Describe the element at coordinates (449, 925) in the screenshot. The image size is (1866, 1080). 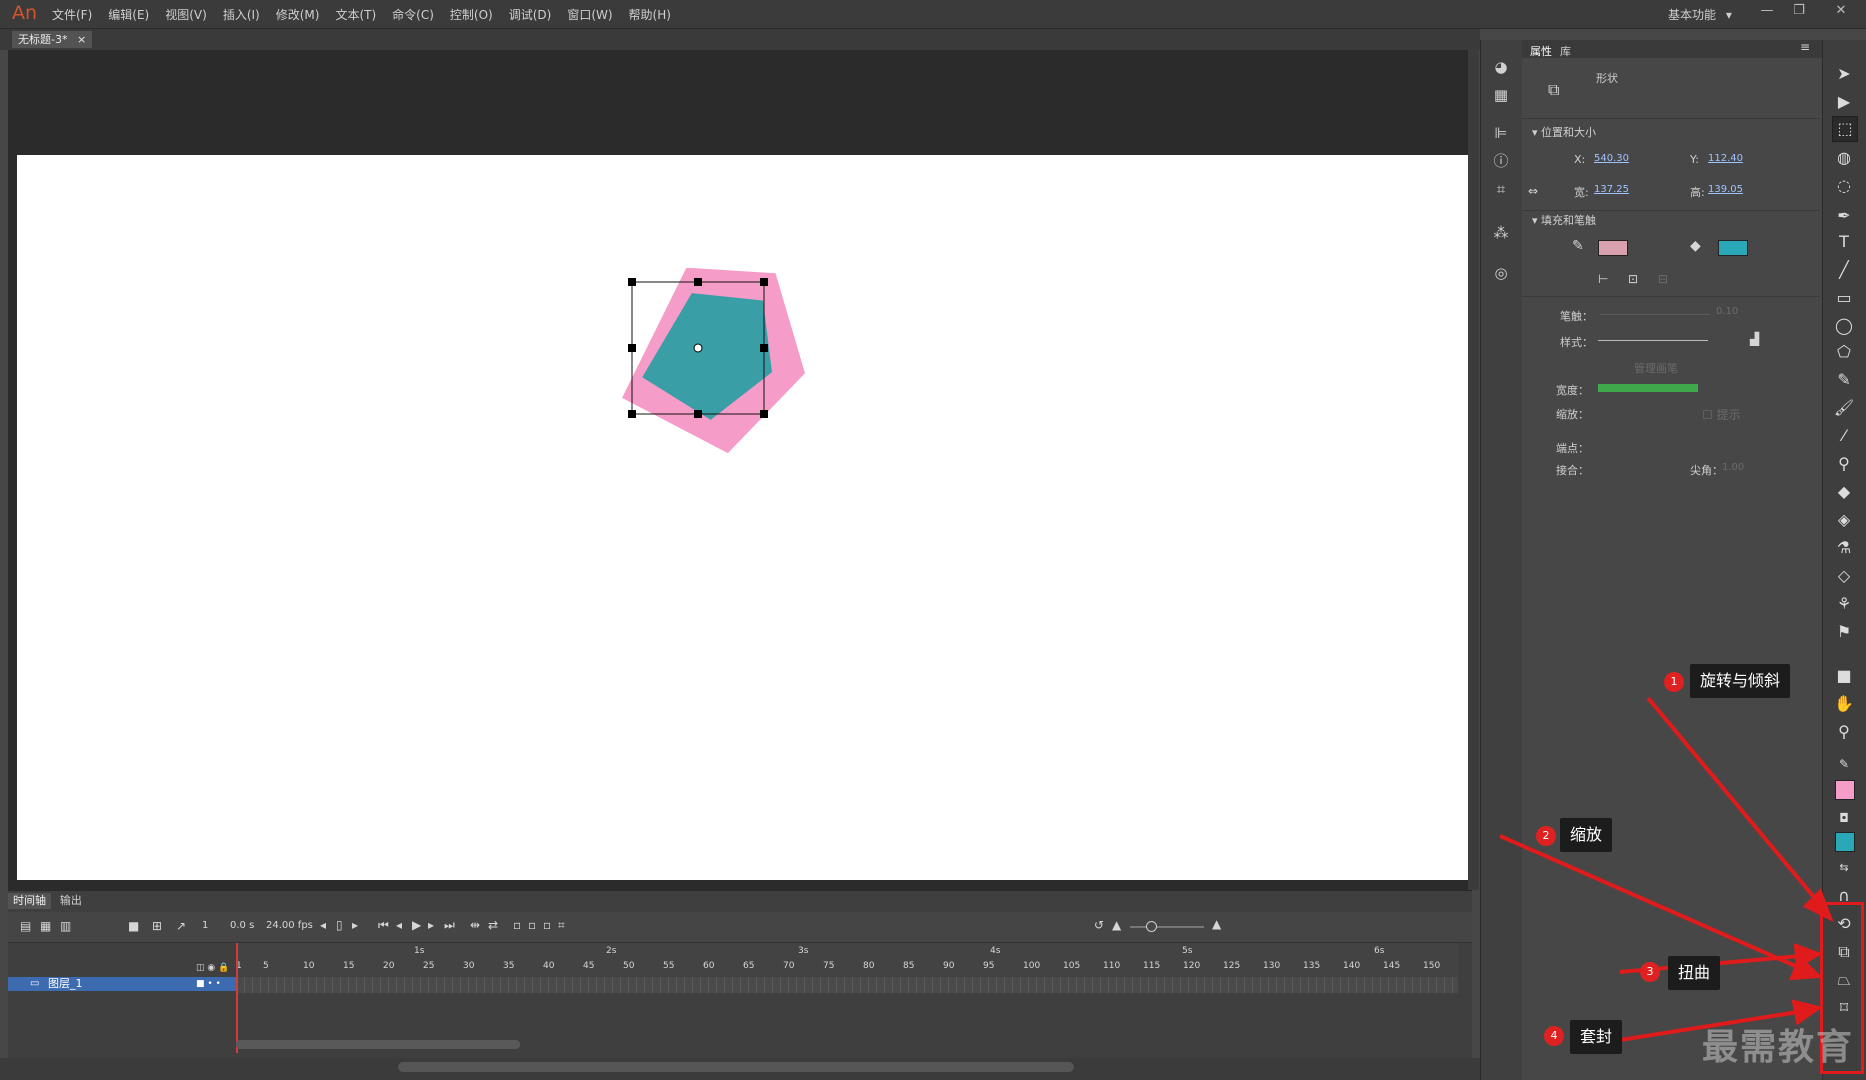
I see `go-last-icon: ⏭` at that location.